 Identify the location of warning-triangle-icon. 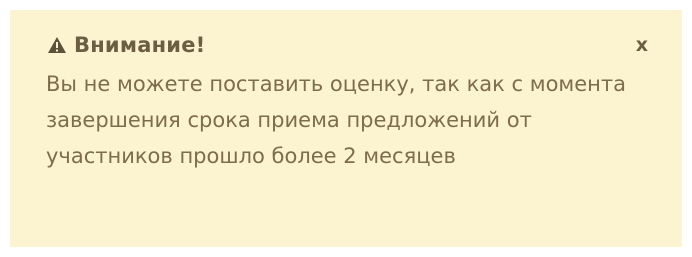
(57, 45).